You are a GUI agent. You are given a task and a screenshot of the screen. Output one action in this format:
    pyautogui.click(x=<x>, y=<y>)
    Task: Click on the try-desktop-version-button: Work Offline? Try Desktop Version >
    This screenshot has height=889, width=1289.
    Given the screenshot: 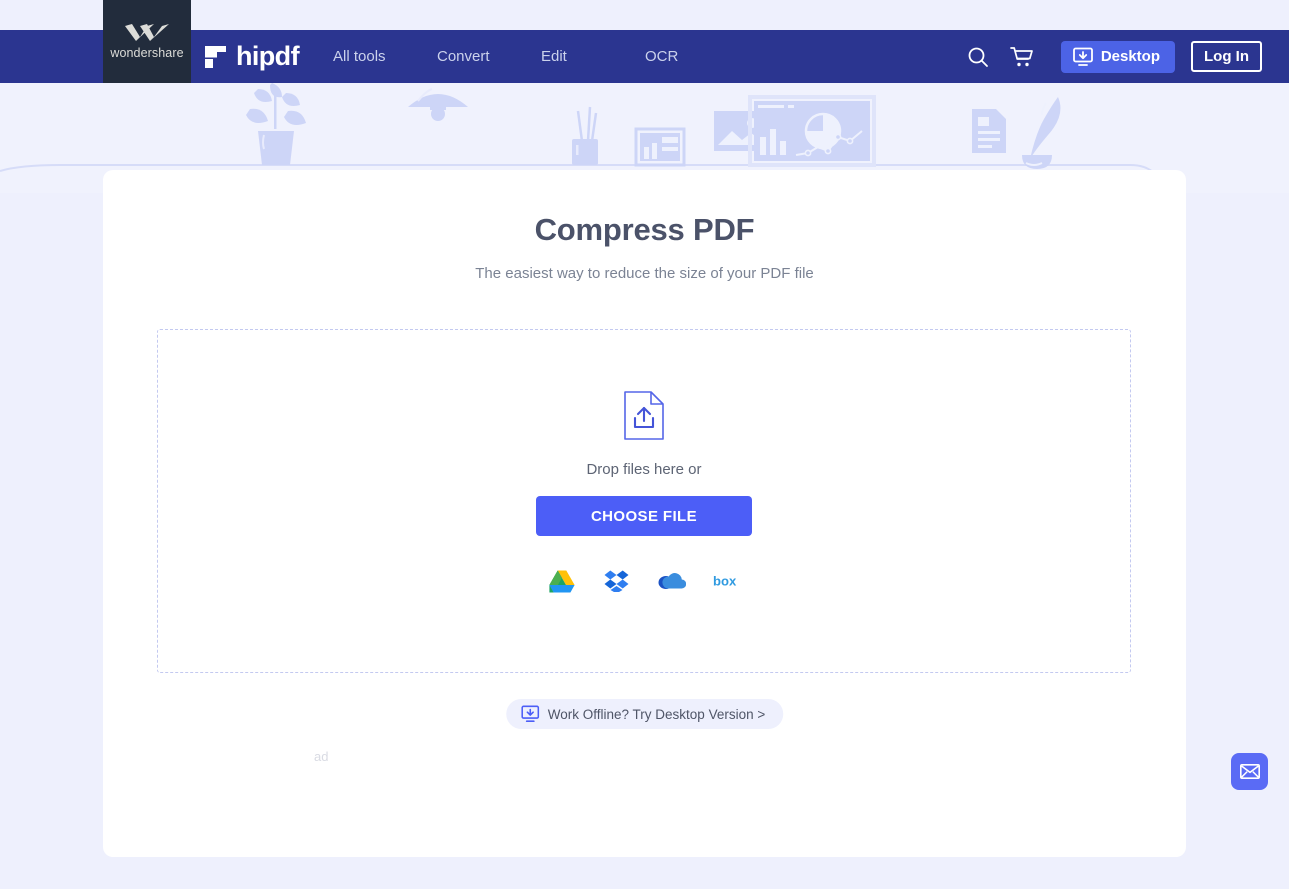 What is the action you would take?
    pyautogui.click(x=644, y=714)
    